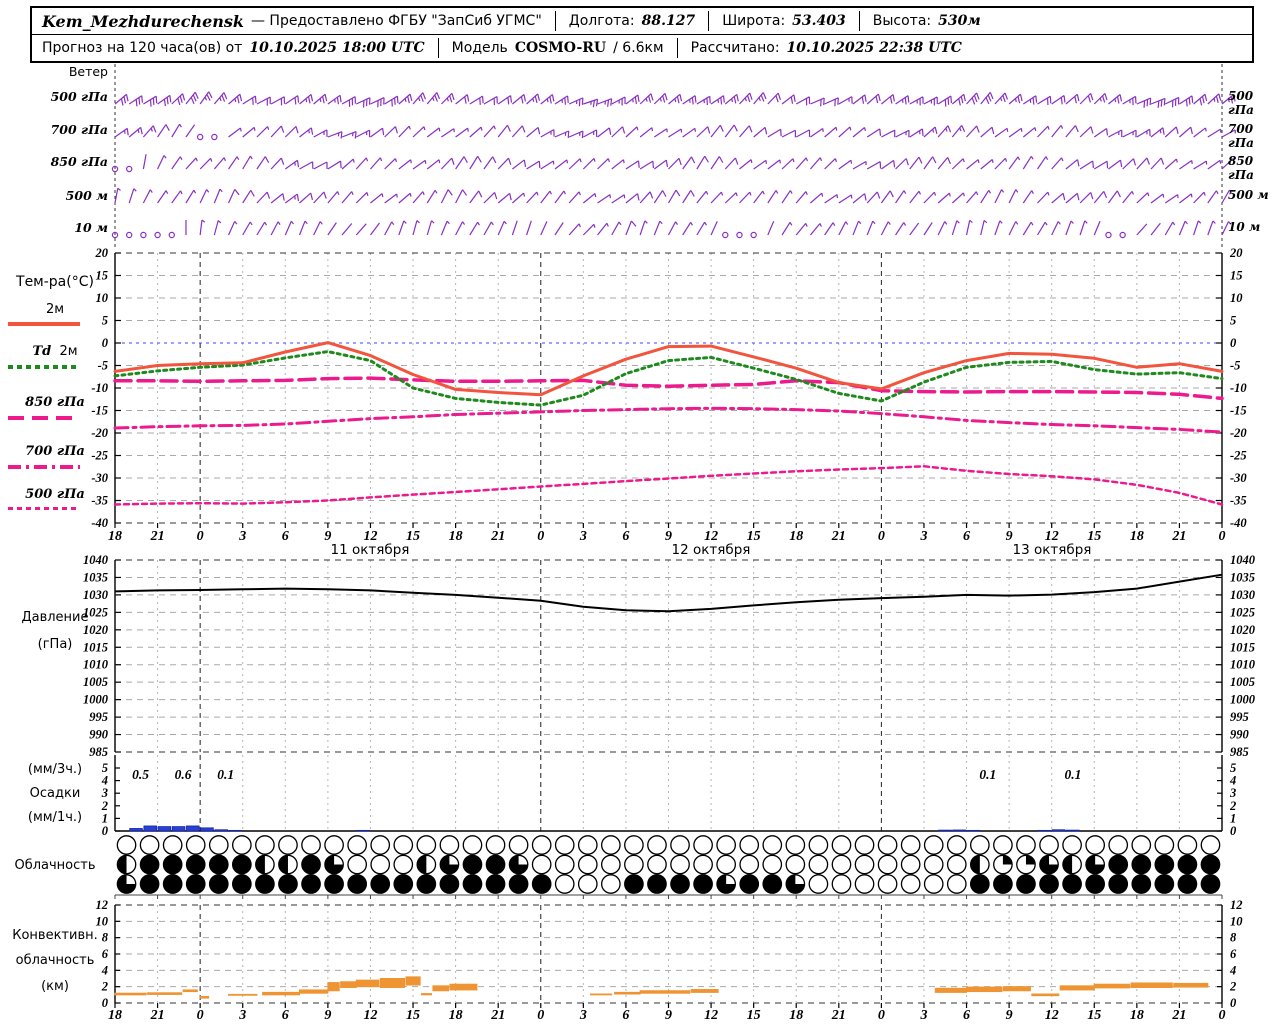 The image size is (1280, 1024). What do you see at coordinates (55, 282) in the screenshot?
I see `temperature-section-title: Тем-ра(°C)` at bounding box center [55, 282].